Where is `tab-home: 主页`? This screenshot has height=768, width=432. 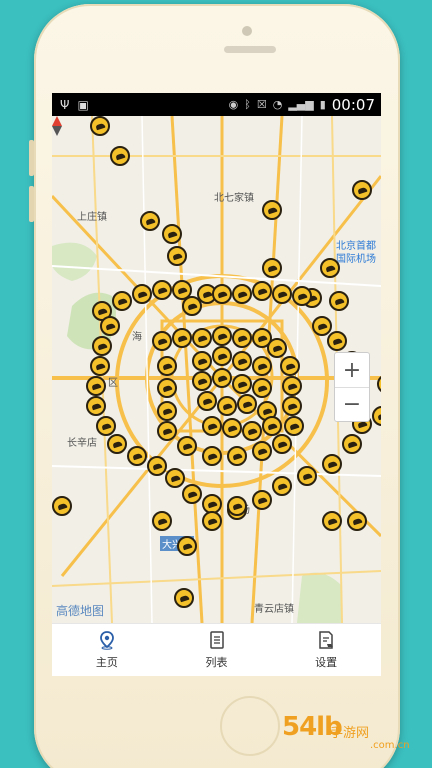
tab-home: 主页 is located at coordinates (107, 650).